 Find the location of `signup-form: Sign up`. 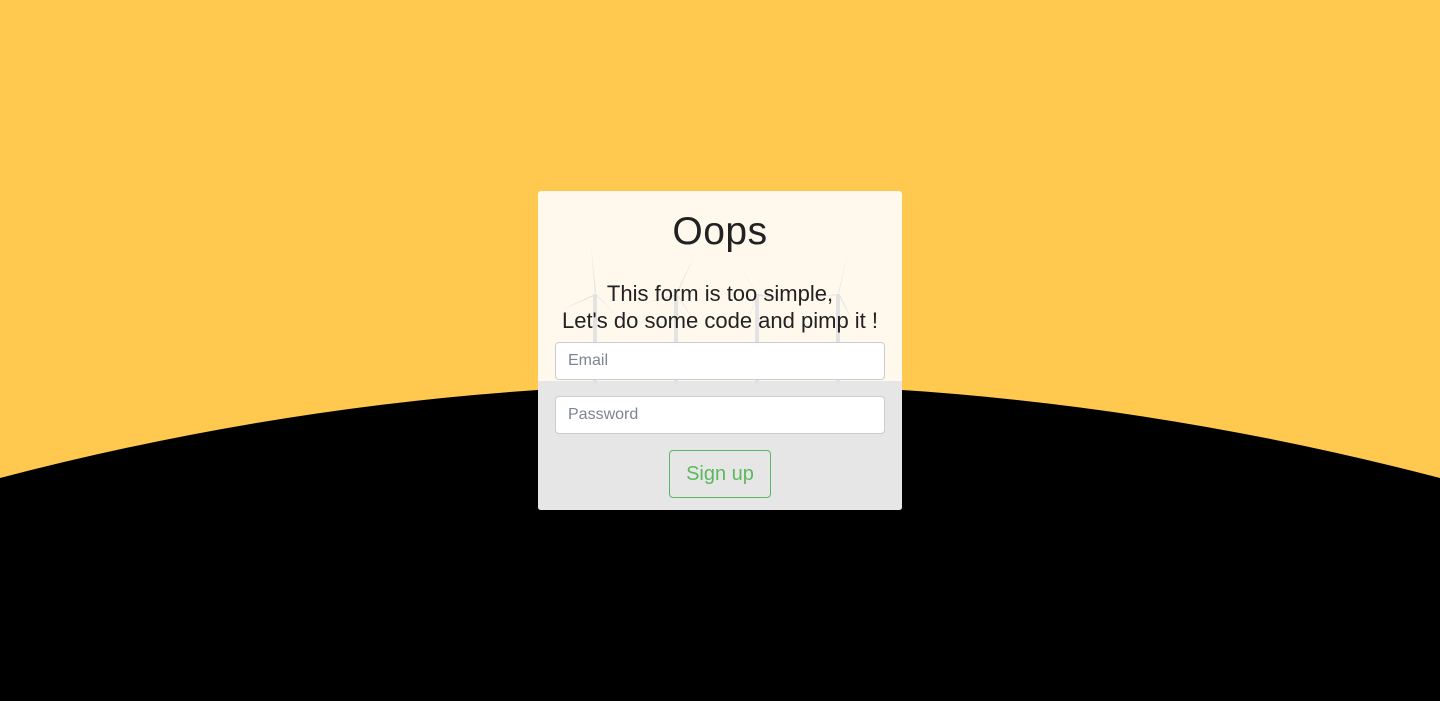

signup-form: Sign up is located at coordinates (720, 420).